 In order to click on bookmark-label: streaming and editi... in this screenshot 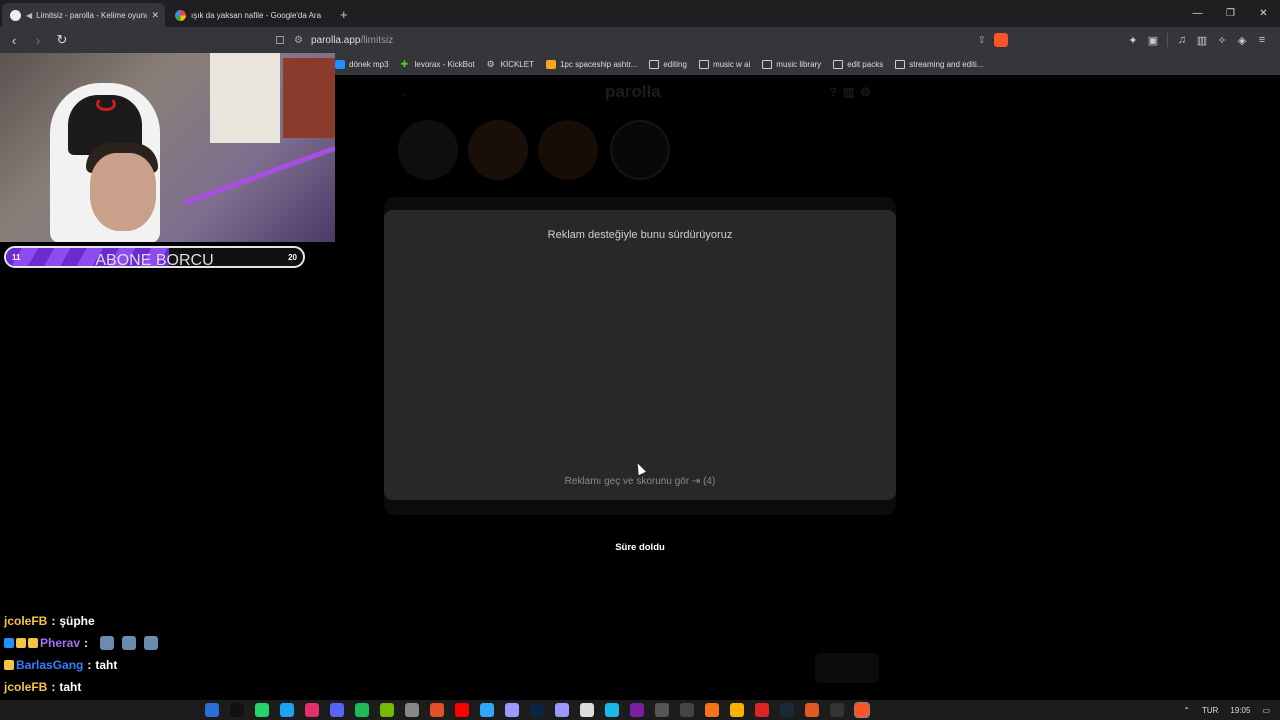, I will do `click(946, 64)`.